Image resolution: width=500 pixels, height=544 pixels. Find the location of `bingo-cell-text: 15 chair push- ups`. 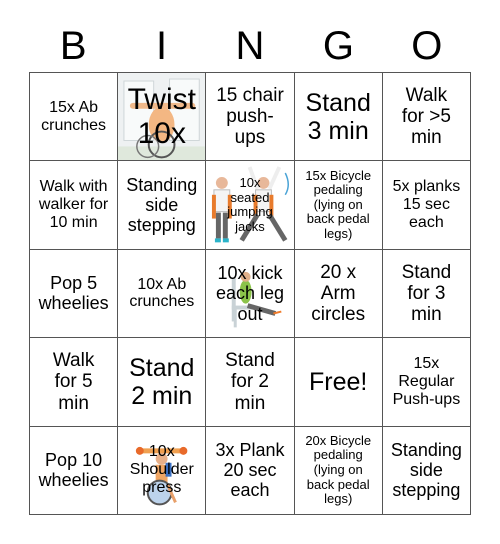

bingo-cell-text: 15 chair push- ups is located at coordinates (250, 116).